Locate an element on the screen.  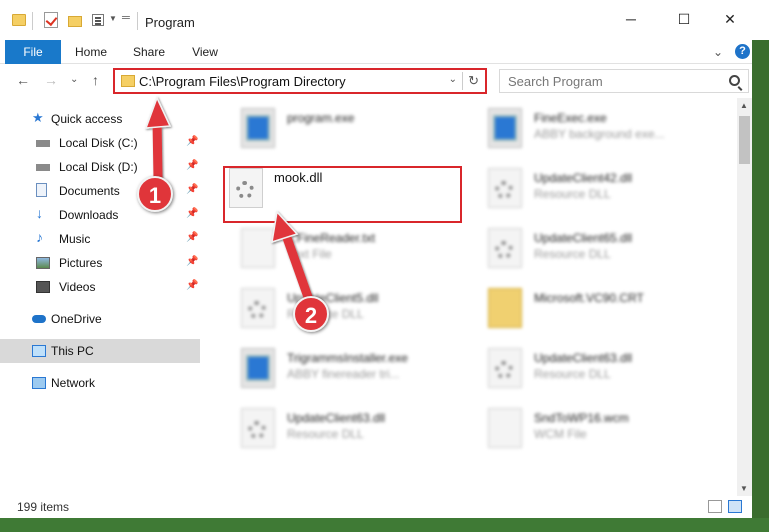
file-item: UpdateClient5.dll Resource DLL is located at coordinates (341, 306).